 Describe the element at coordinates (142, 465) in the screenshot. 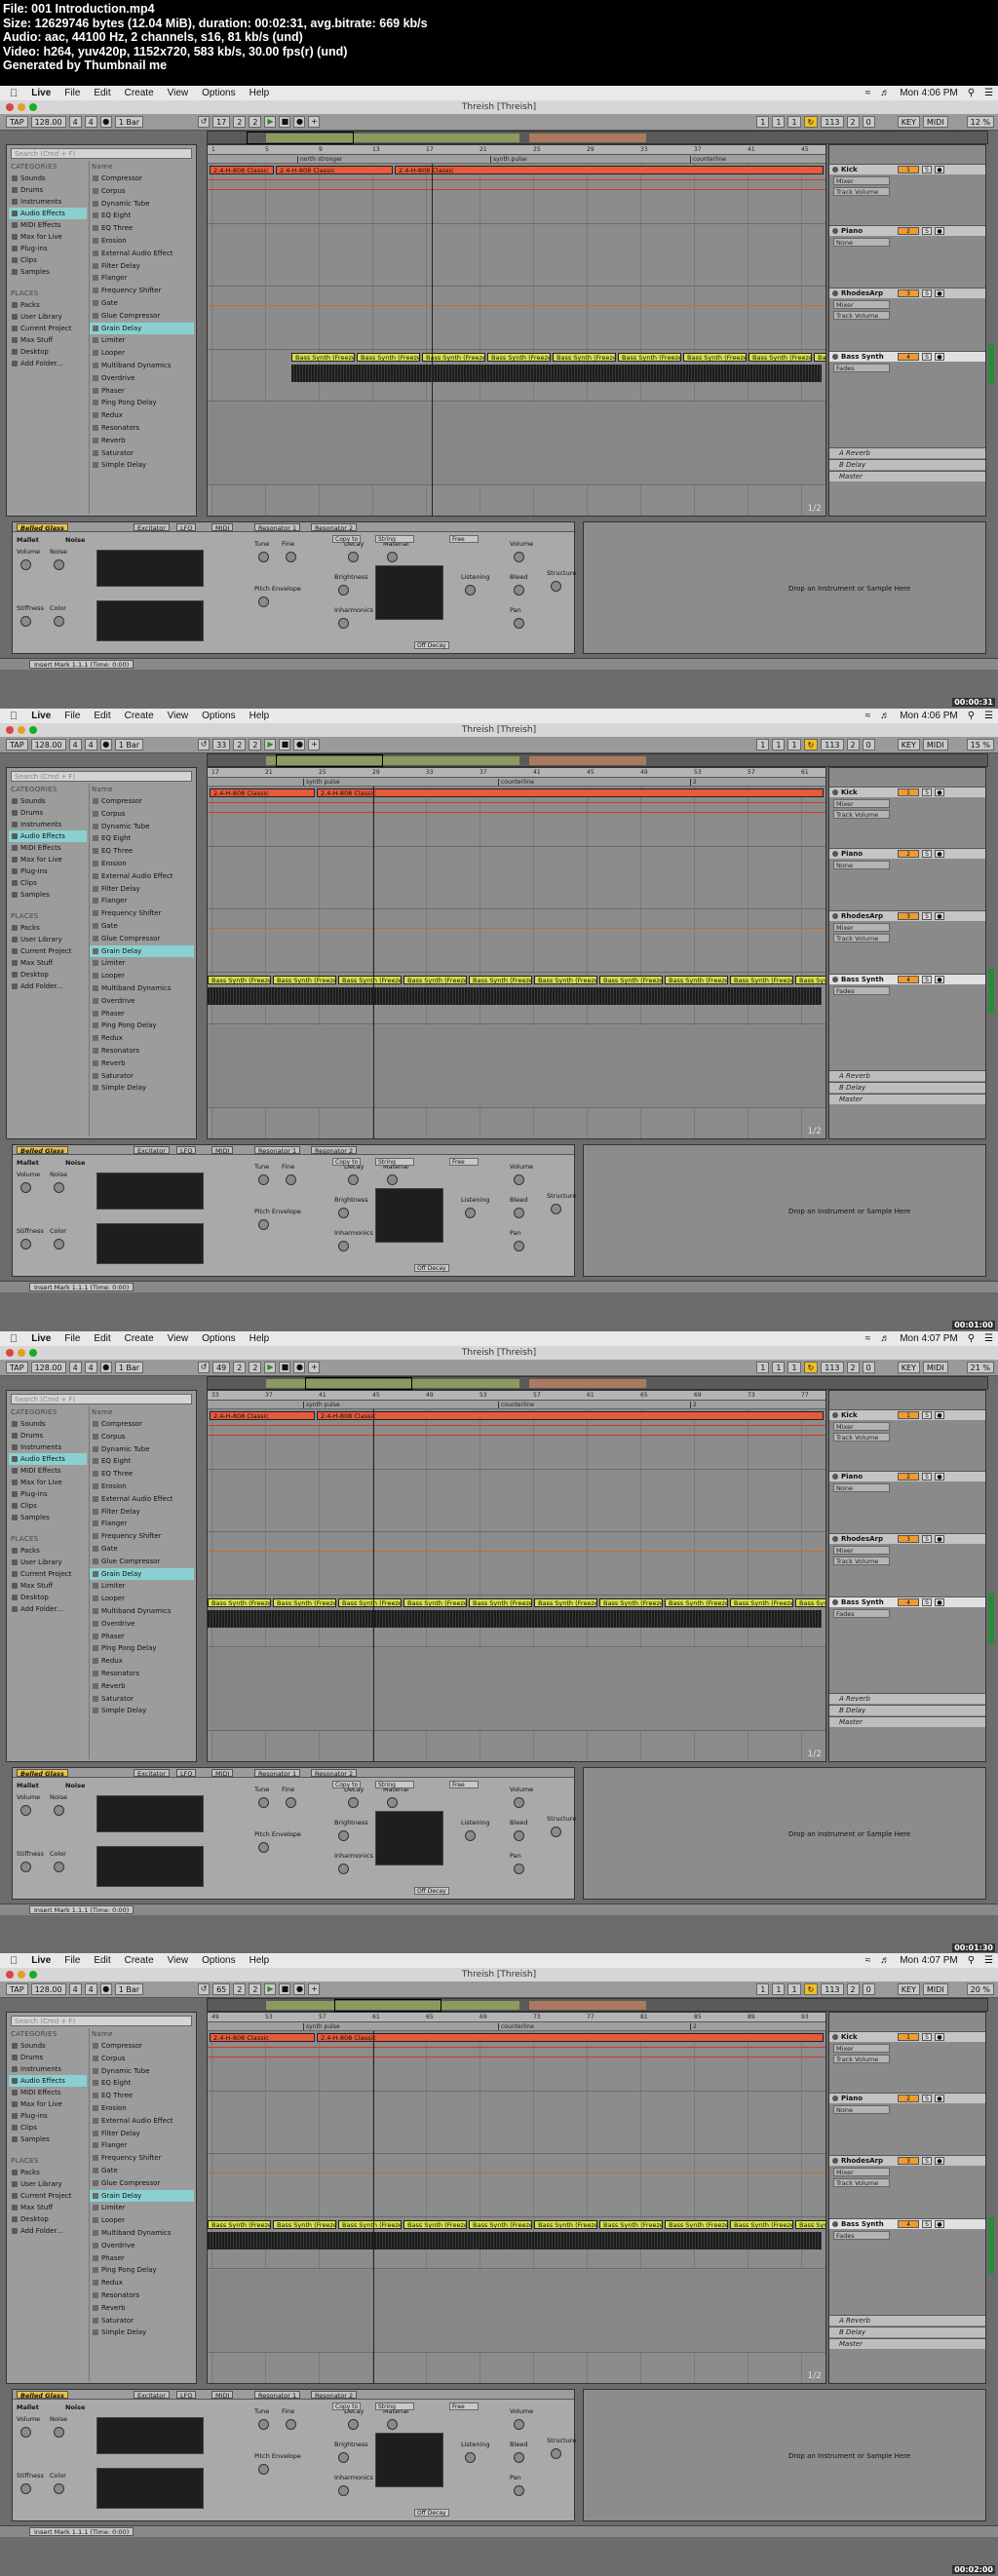

I see `effect-item: Simple Delay` at that location.